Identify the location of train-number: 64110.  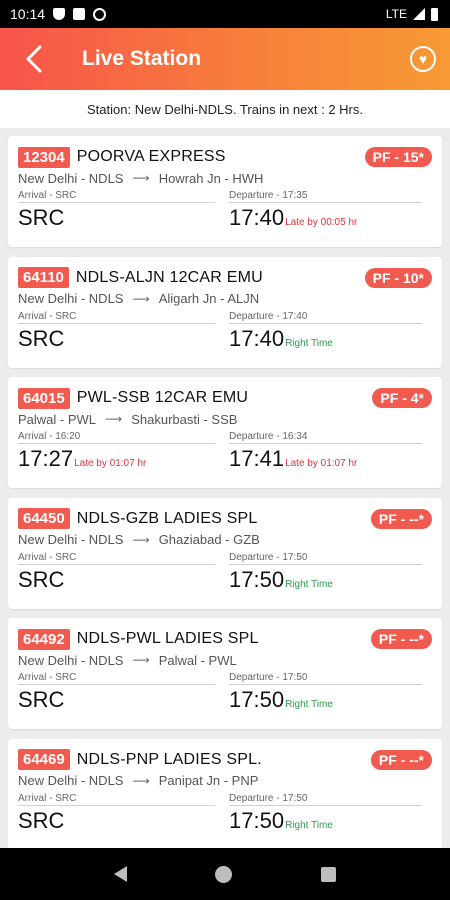
(43, 277).